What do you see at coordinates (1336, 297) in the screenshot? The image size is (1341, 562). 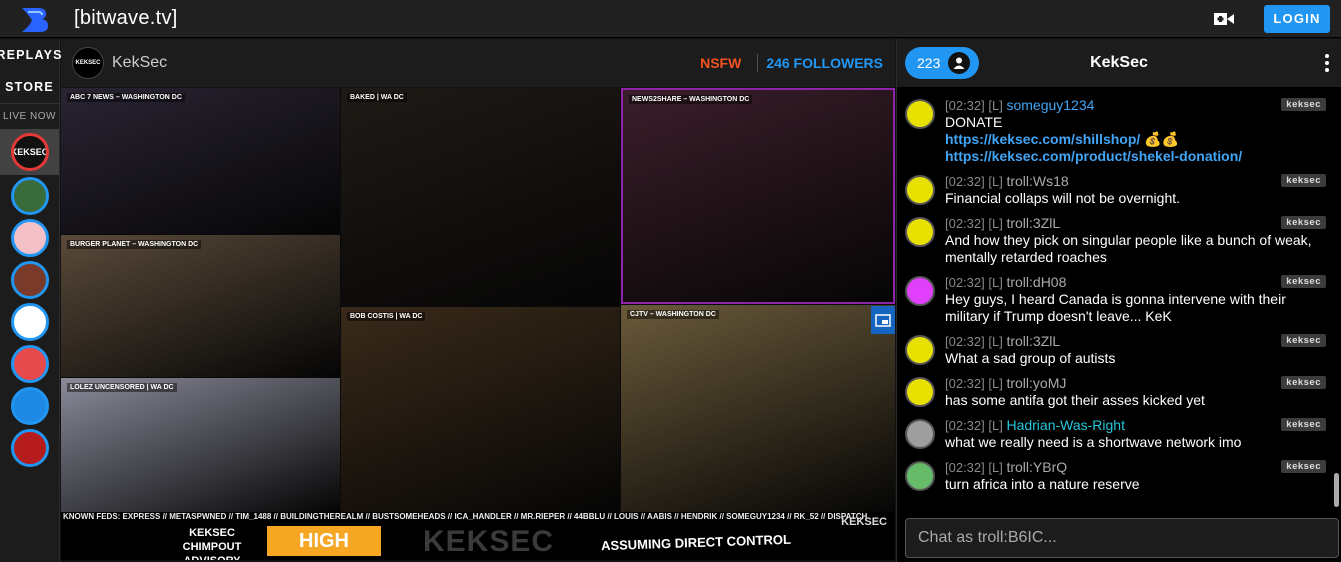 I see `chat-scrollbar` at bounding box center [1336, 297].